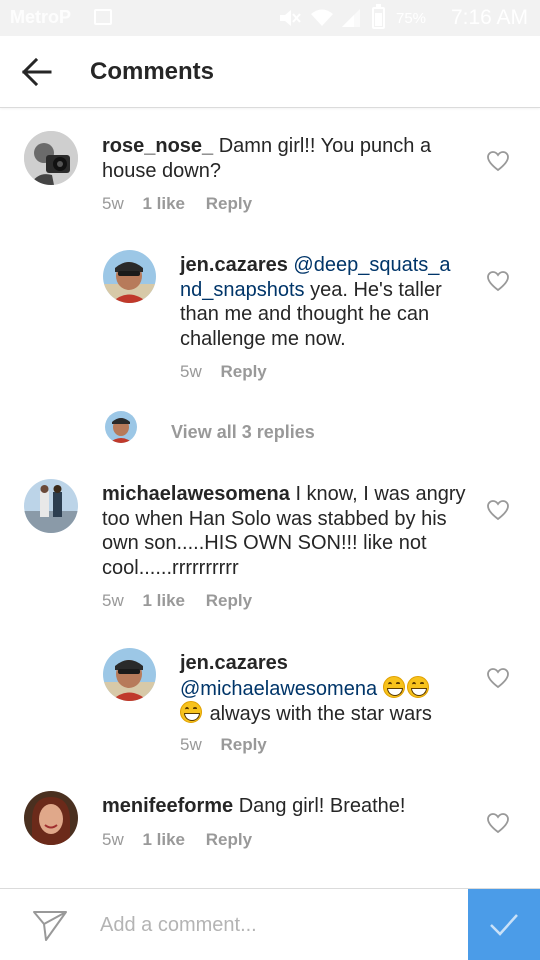 Image resolution: width=540 pixels, height=960 pixels. Describe the element at coordinates (270, 72) in the screenshot. I see `app-header: Comments` at that location.